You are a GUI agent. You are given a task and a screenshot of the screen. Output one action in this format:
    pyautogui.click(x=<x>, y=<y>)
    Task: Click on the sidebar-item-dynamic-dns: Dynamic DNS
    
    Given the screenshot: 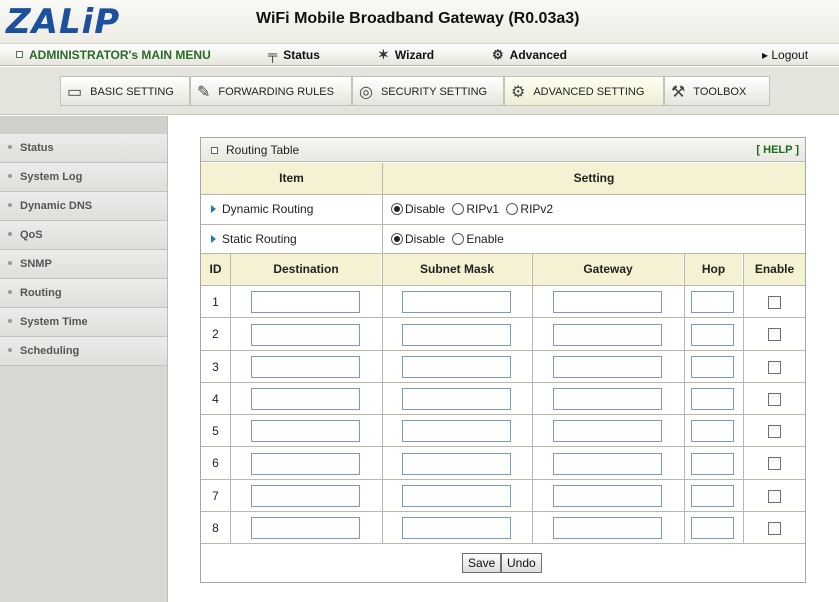 What is the action you would take?
    pyautogui.click(x=83, y=206)
    